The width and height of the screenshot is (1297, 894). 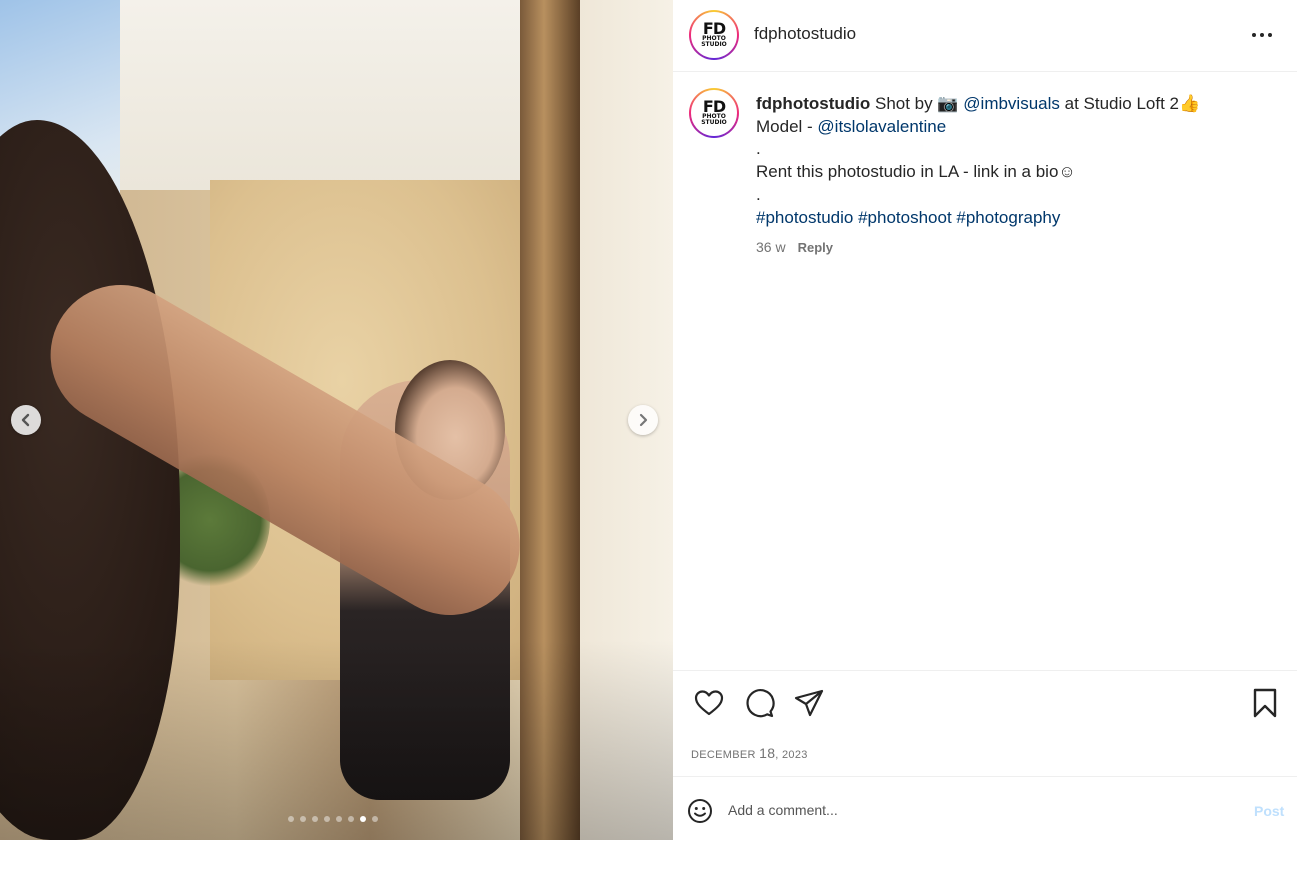 I want to click on caption-avatar: FD PHOTO STUDIO, so click(x=714, y=113).